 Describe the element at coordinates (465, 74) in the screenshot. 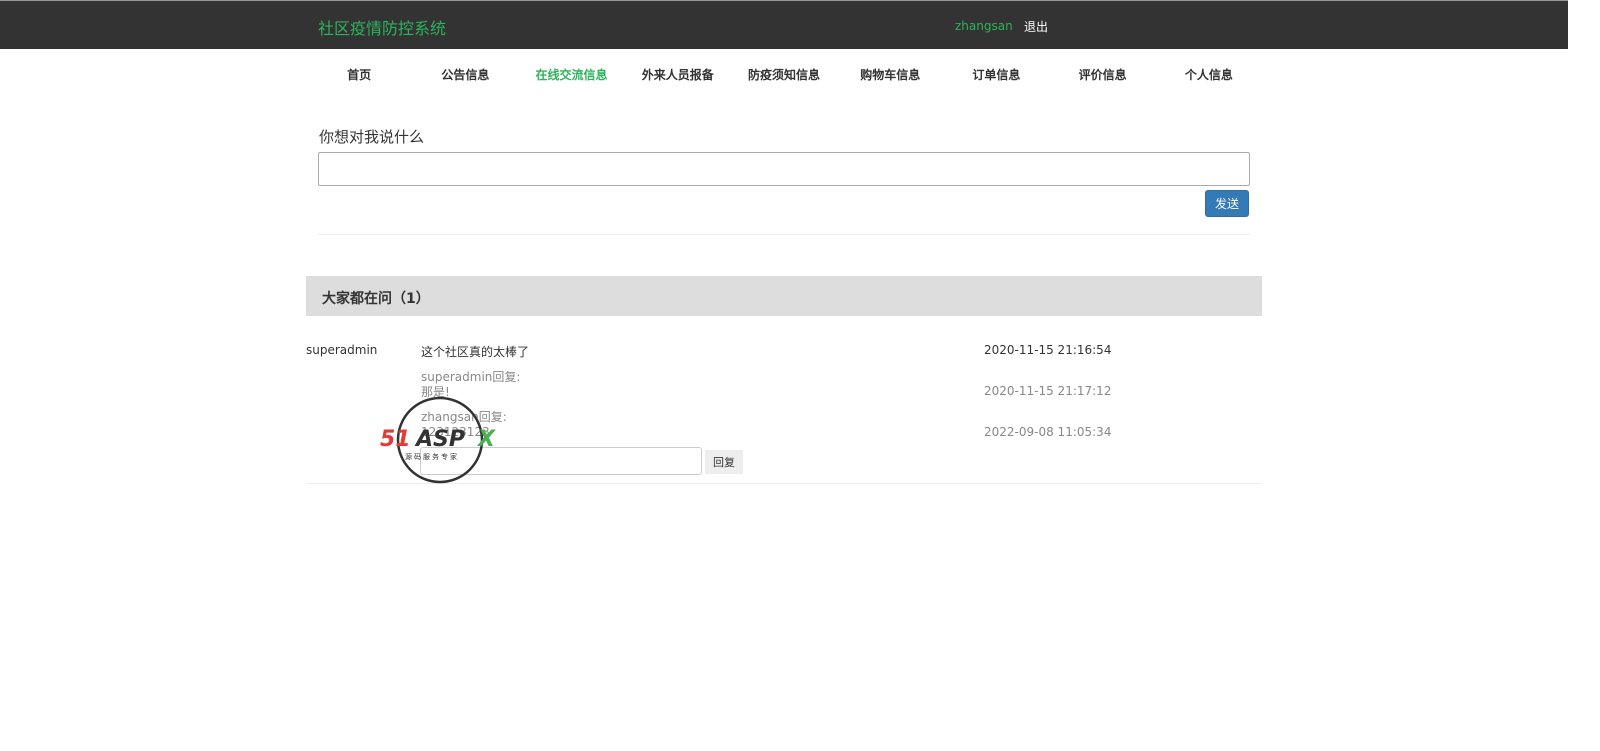

I see `nav-announcements: 公告信息` at that location.